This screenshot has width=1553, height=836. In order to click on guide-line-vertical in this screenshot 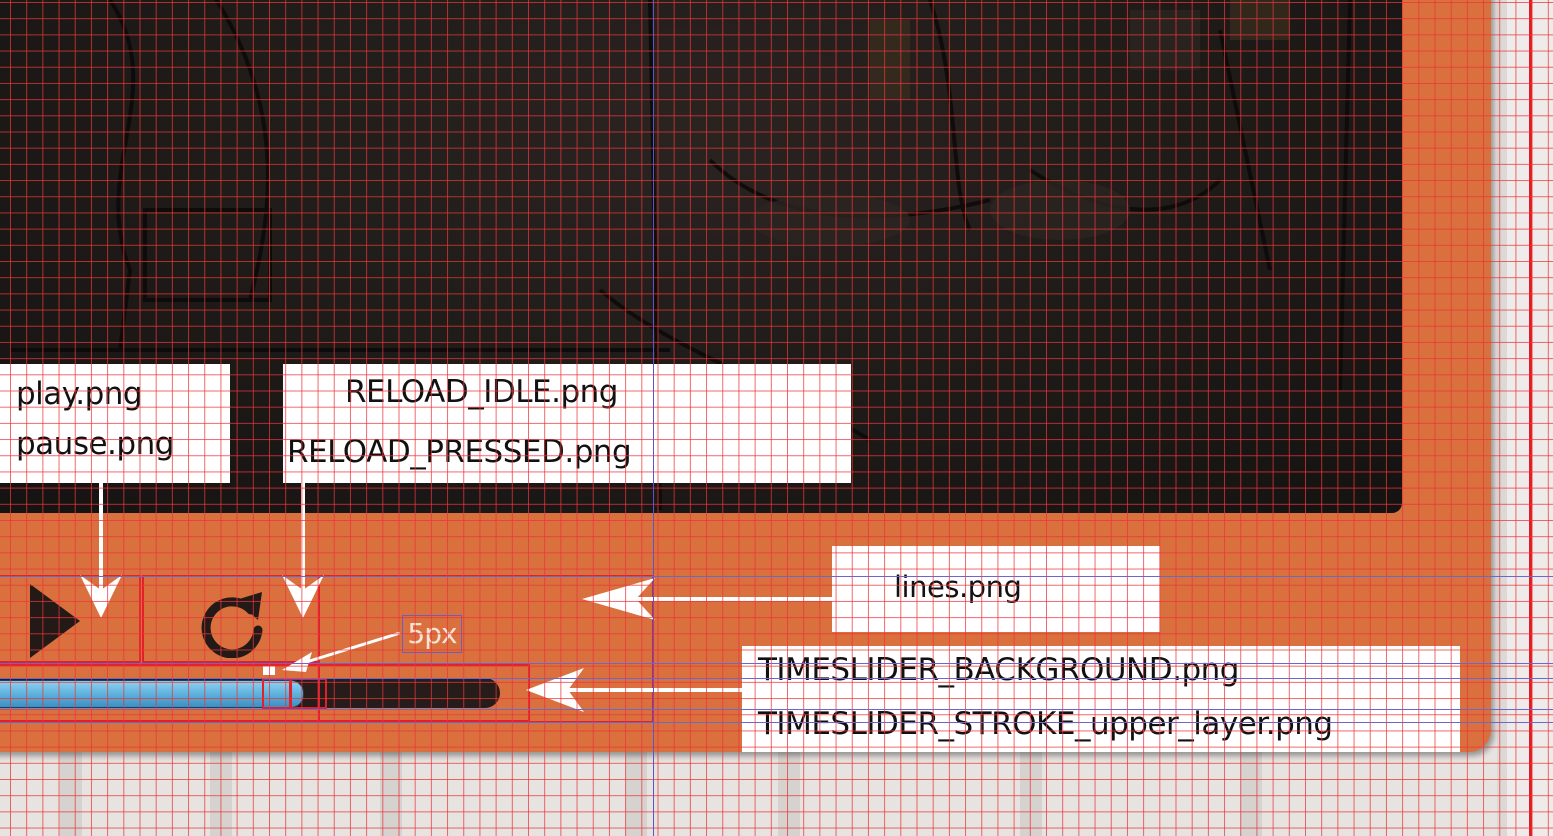, I will do `click(653, 418)`.